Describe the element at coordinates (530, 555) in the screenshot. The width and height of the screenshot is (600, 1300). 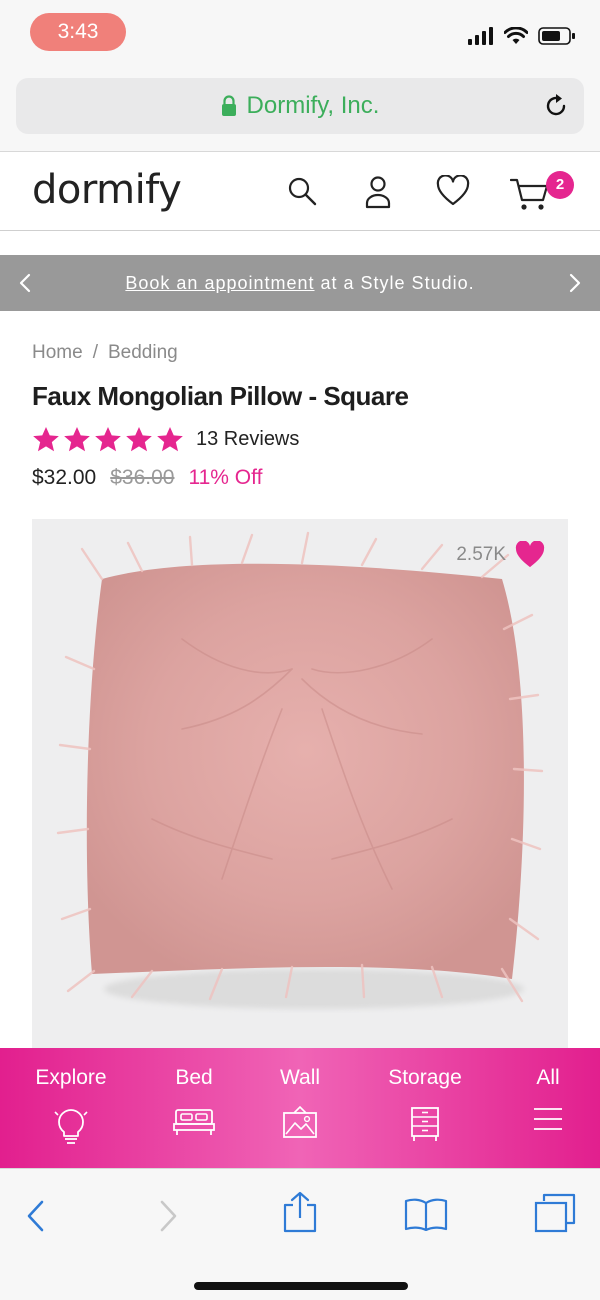
I see `heart-filled-icon` at that location.